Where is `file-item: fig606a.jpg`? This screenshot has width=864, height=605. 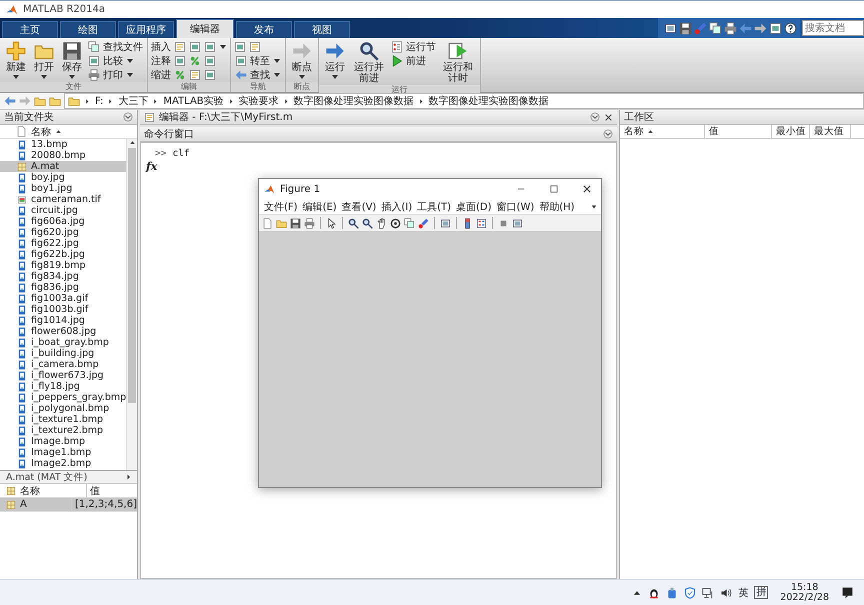 file-item: fig606a.jpg is located at coordinates (63, 221).